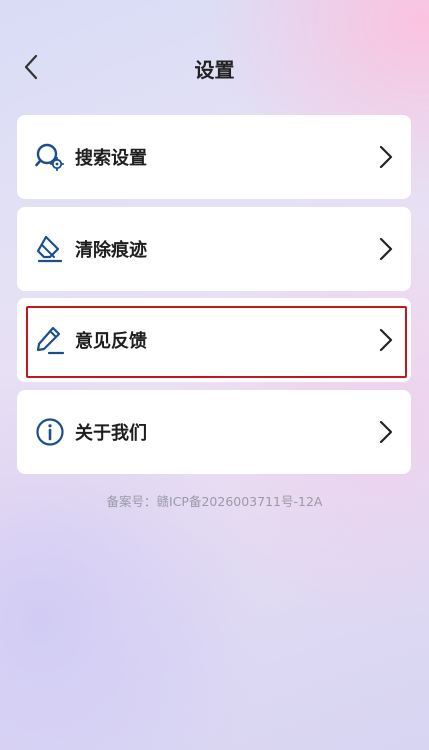 Image resolution: width=429 pixels, height=750 pixels. What do you see at coordinates (50, 340) in the screenshot?
I see `pencil-icon` at bounding box center [50, 340].